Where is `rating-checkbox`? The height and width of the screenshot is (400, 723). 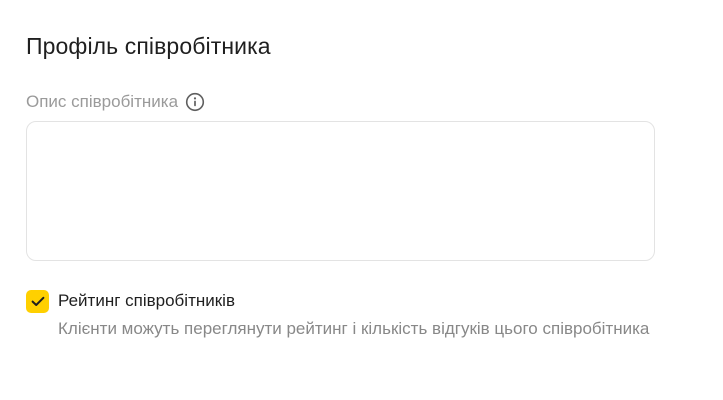 rating-checkbox is located at coordinates (37, 301).